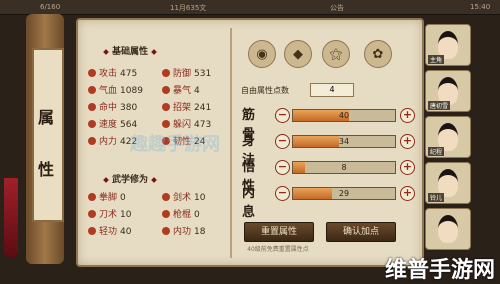 The height and width of the screenshot is (284, 500). Describe the element at coordinates (112, 72) in the screenshot. I see `stat-attack: 攻击 475` at that location.